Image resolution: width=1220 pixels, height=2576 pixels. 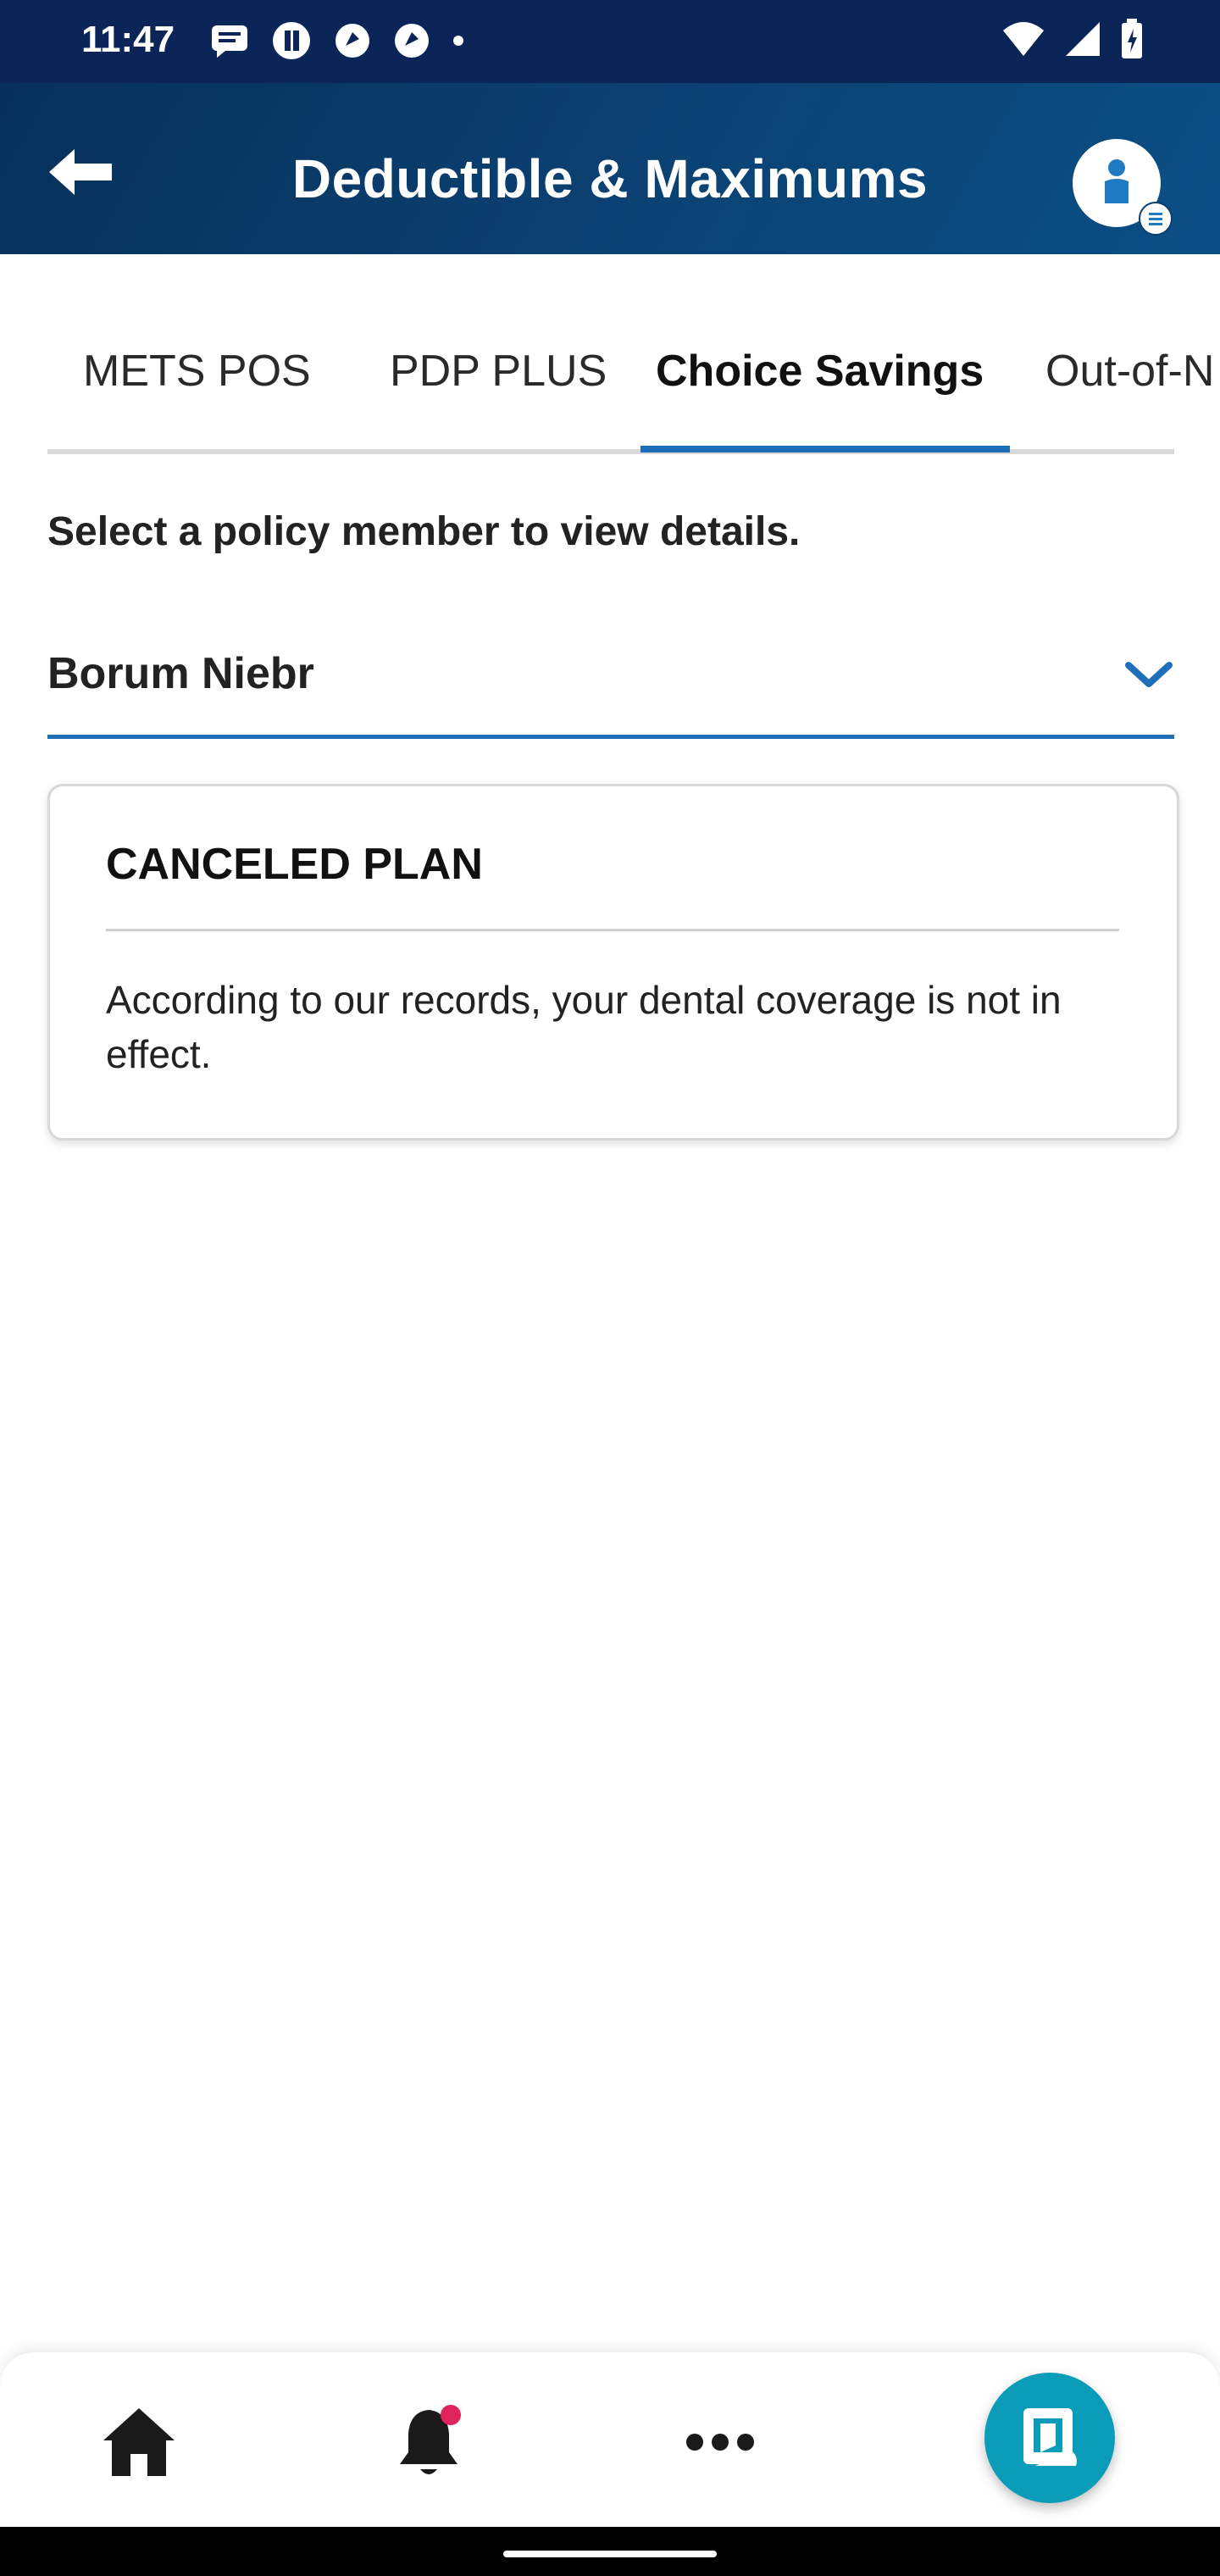 What do you see at coordinates (498, 371) in the screenshot?
I see `tab-pdp-plus: PDP PLUS` at bounding box center [498, 371].